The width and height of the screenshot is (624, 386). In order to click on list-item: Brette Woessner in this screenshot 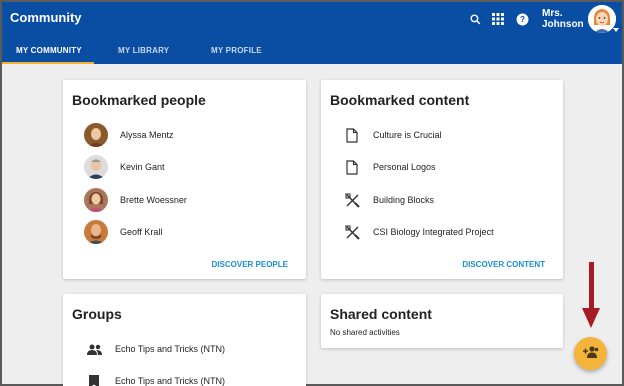, I will do `click(184, 200)`.